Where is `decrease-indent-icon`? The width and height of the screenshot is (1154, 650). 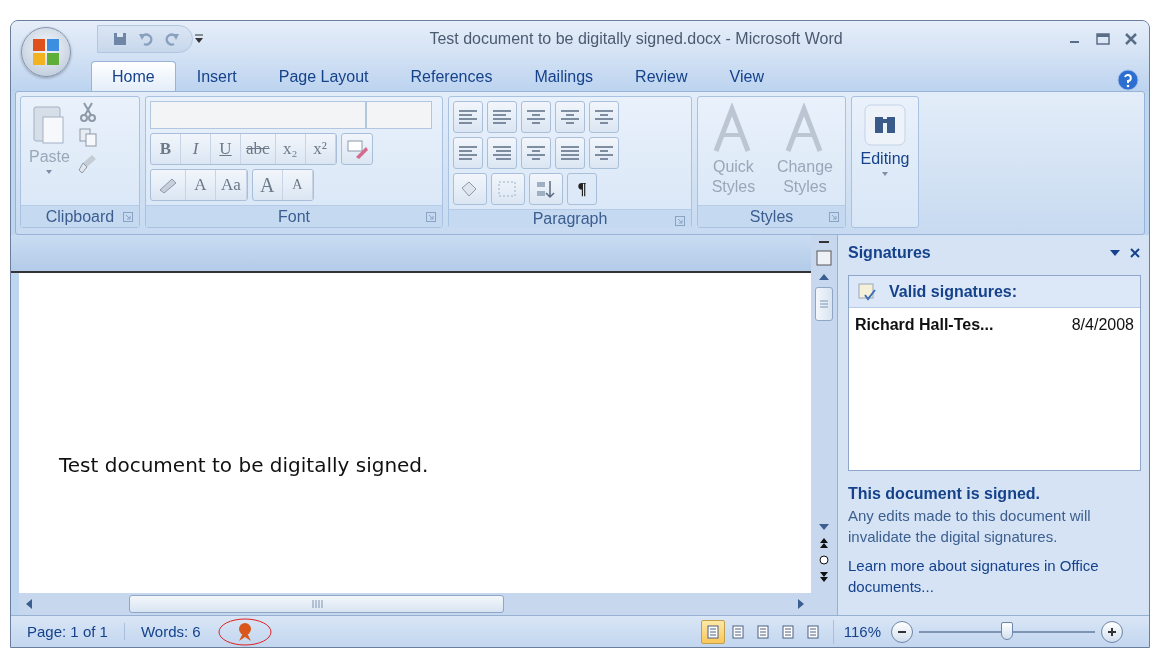 decrease-indent-icon is located at coordinates (570, 117).